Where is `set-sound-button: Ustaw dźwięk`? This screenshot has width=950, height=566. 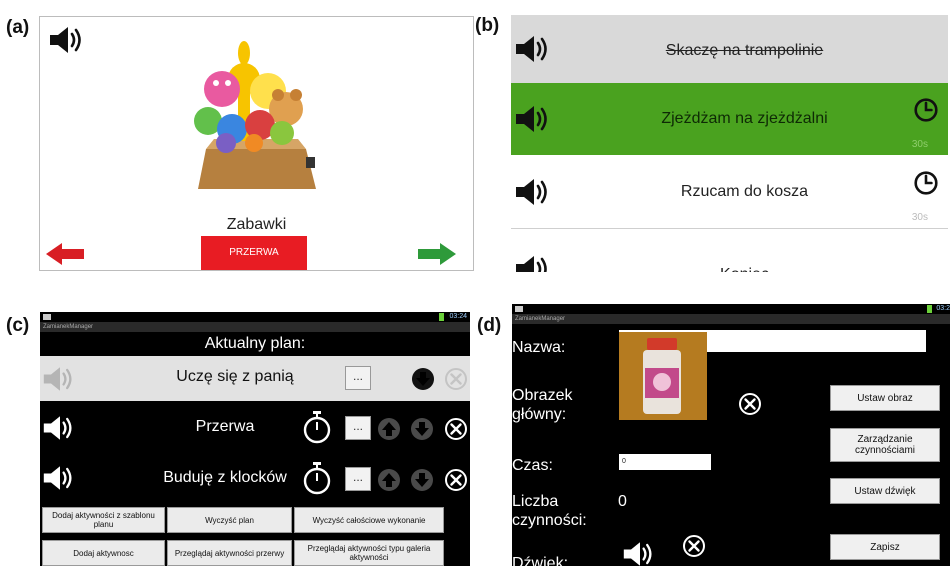
set-sound-button: Ustaw dźwięk is located at coordinates (885, 491).